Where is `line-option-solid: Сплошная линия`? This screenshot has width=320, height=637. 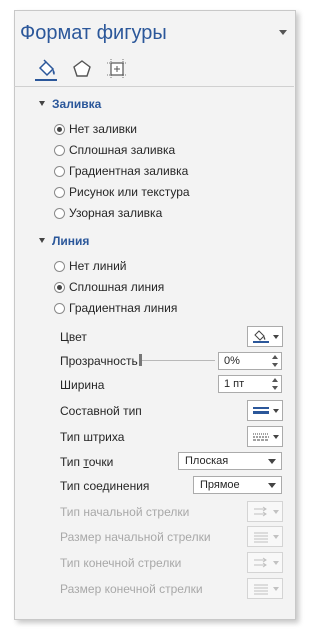 line-option-solid: Сплошная линия is located at coordinates (109, 287).